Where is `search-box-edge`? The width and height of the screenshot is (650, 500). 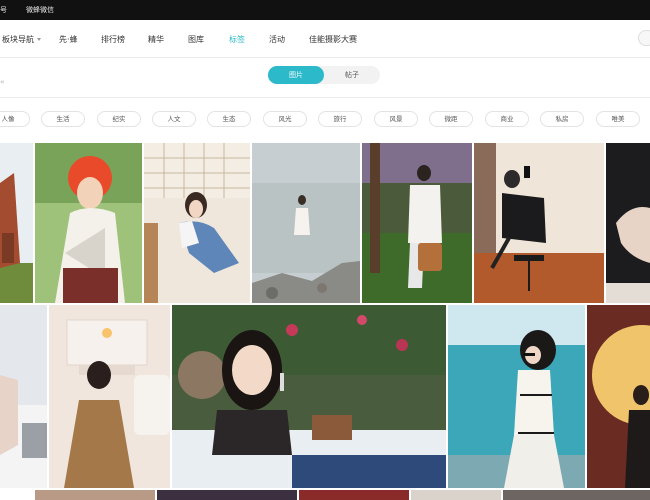 search-box-edge is located at coordinates (644, 38).